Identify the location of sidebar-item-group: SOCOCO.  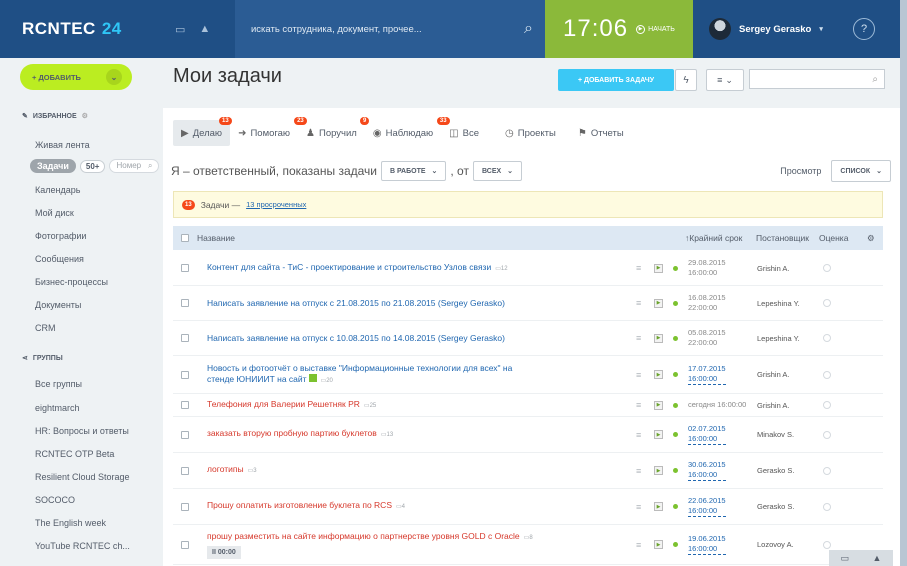
(55, 500).